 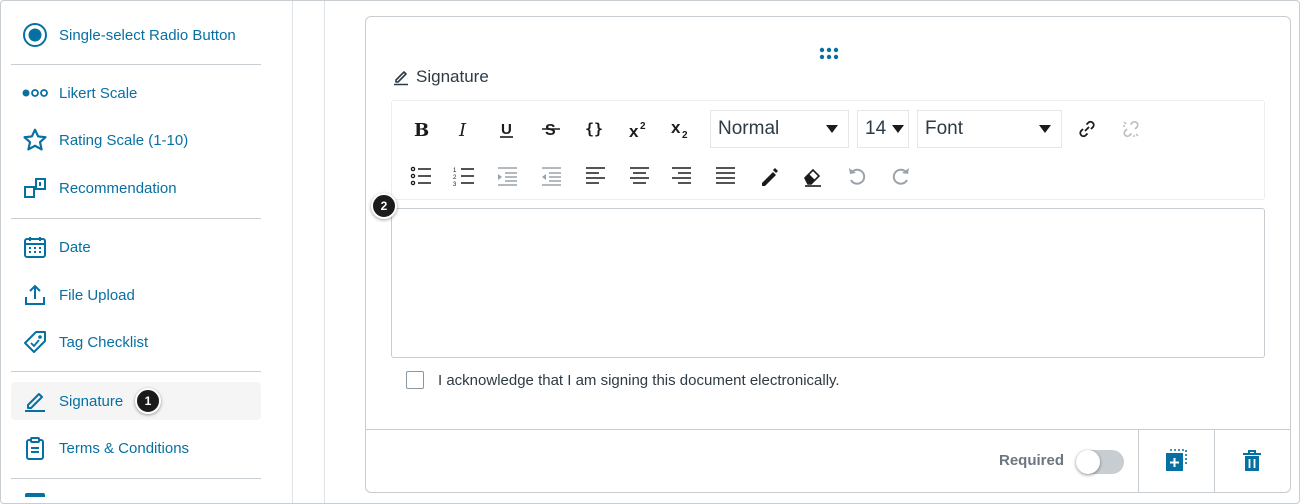 What do you see at coordinates (35, 295) in the screenshot?
I see `upload-icon` at bounding box center [35, 295].